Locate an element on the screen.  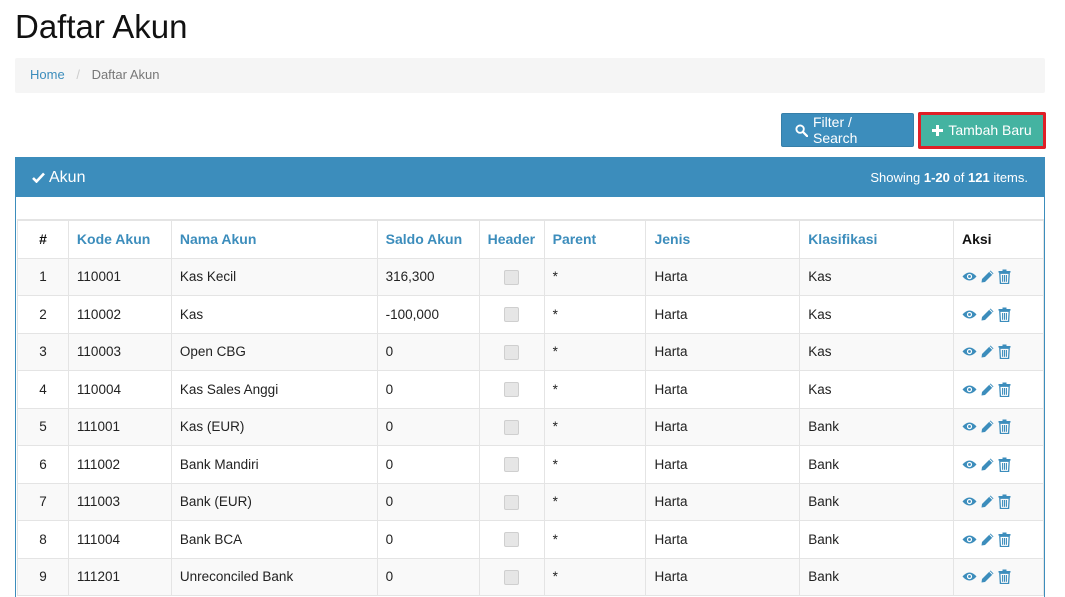
column-header-parent: Parent is located at coordinates (595, 239).